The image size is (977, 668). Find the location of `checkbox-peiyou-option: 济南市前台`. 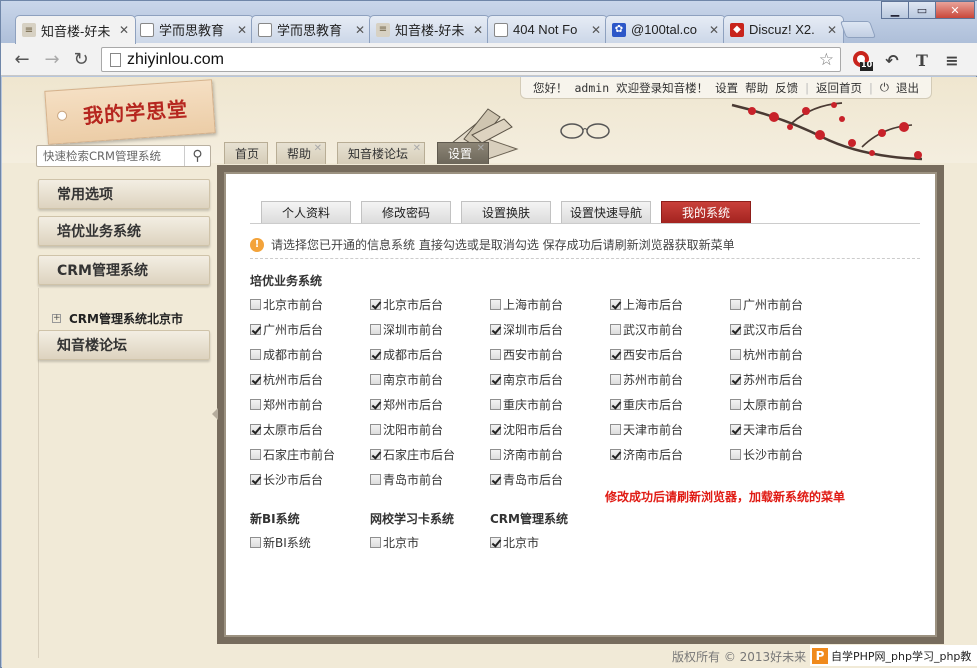

checkbox-peiyou-option: 济南市前台 is located at coordinates (526, 454).